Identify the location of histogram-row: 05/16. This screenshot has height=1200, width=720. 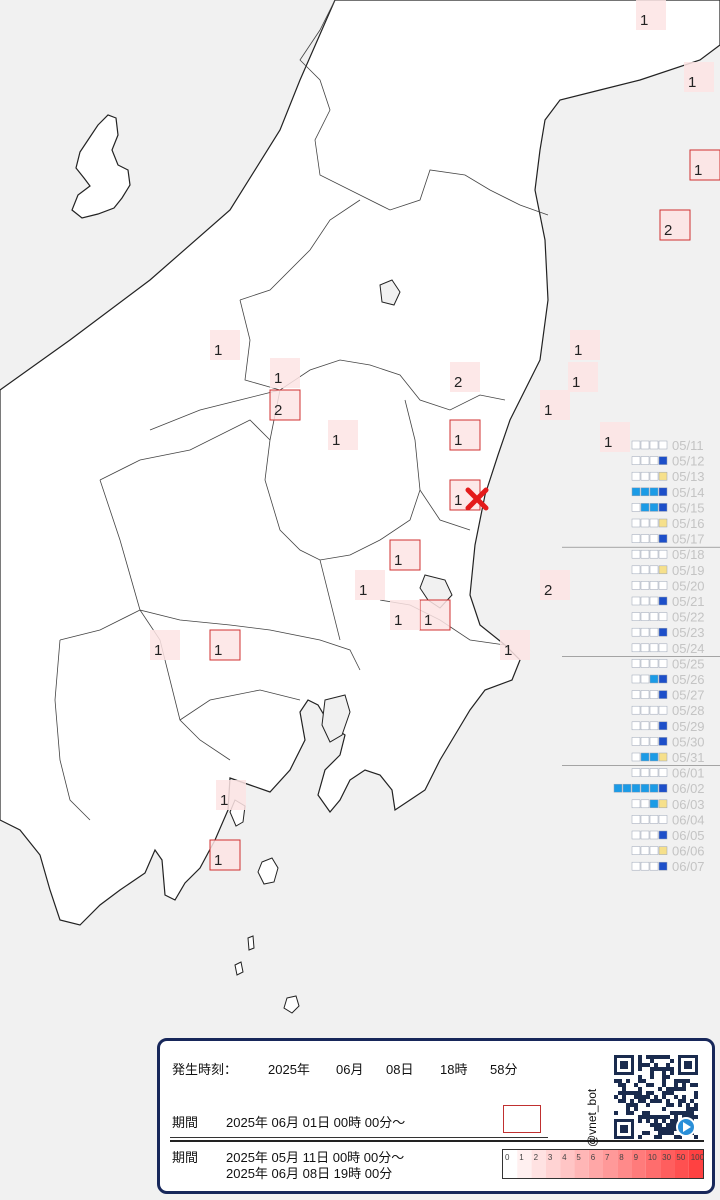
(668, 523).